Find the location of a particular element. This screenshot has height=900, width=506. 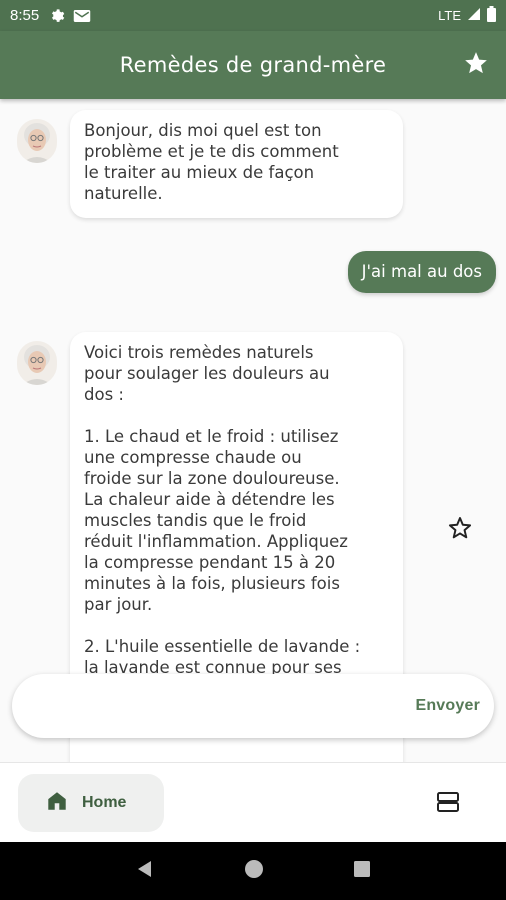

status-bar: 8:55 LTE is located at coordinates (253, 15).